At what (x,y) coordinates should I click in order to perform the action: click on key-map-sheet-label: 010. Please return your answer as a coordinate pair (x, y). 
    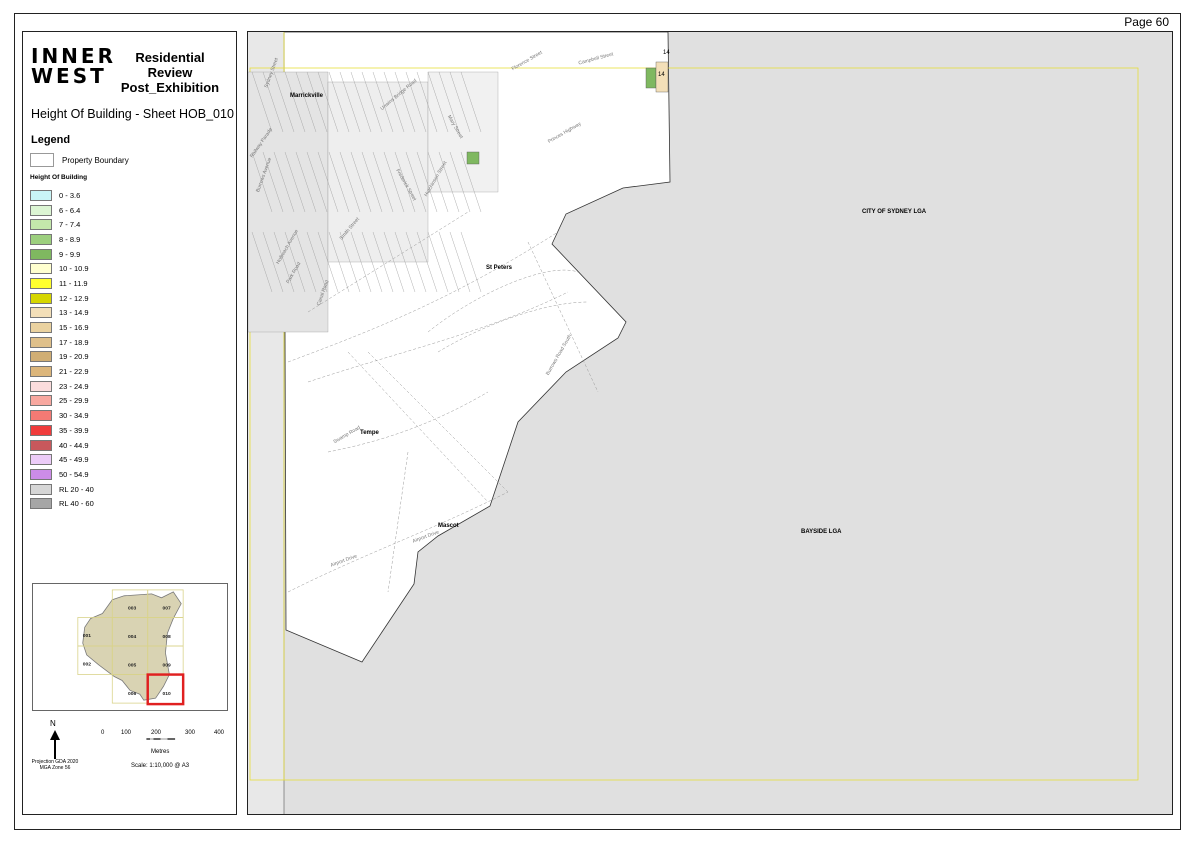
    Looking at the image, I should click on (166, 694).